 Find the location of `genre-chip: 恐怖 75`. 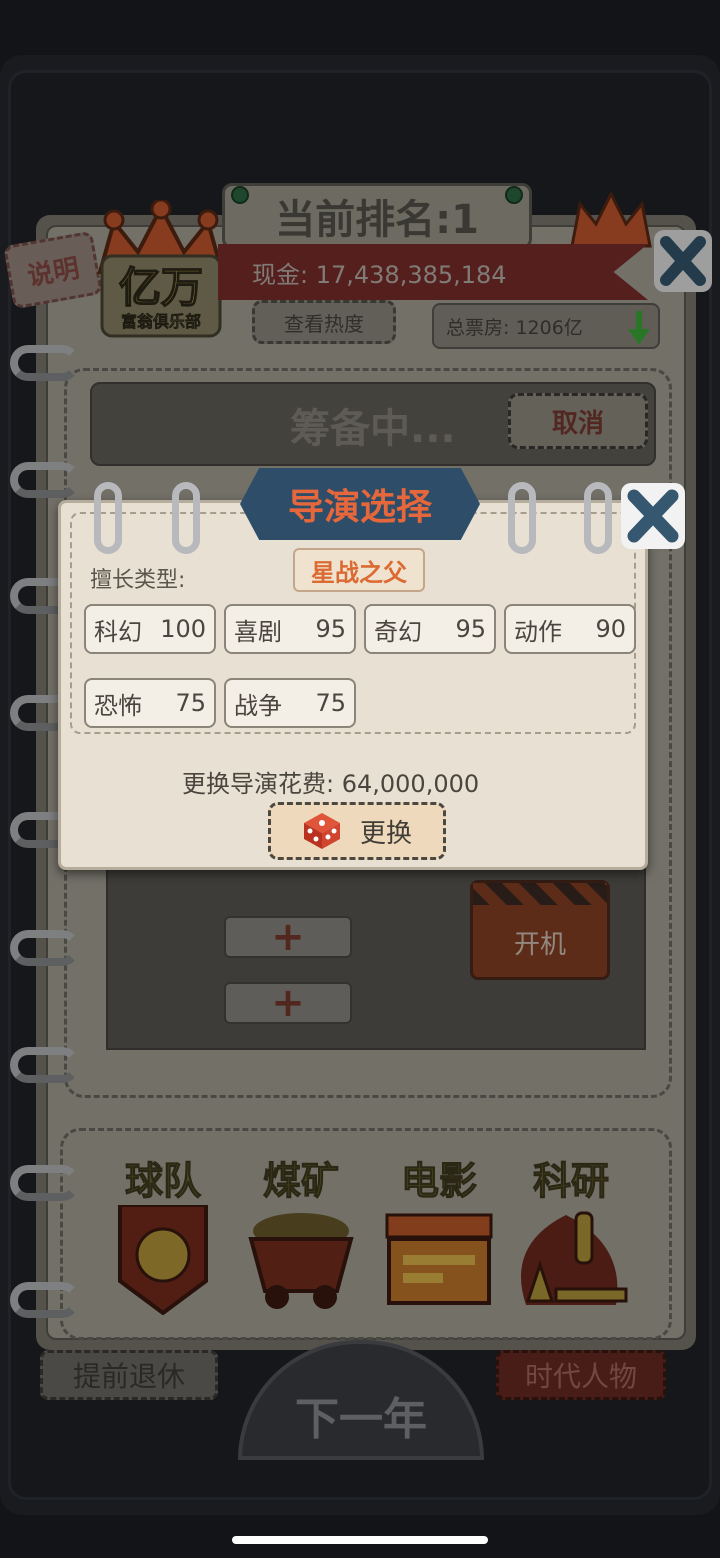

genre-chip: 恐怖 75 is located at coordinates (150, 703).